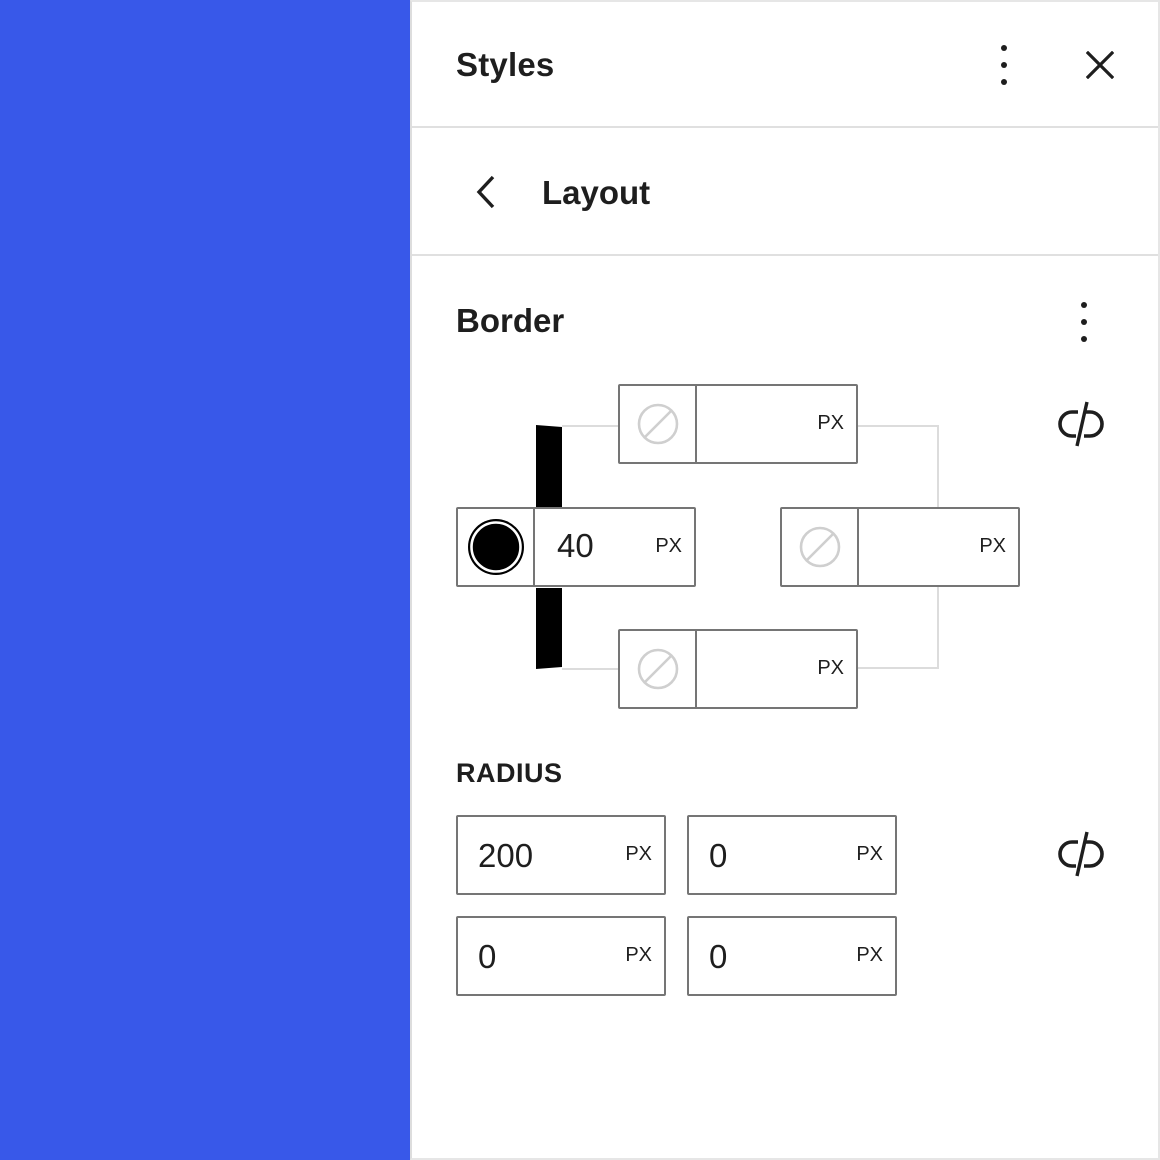 This screenshot has height=1160, width=1160. I want to click on radius-bottom-right-unit-select: PX, so click(869, 955).